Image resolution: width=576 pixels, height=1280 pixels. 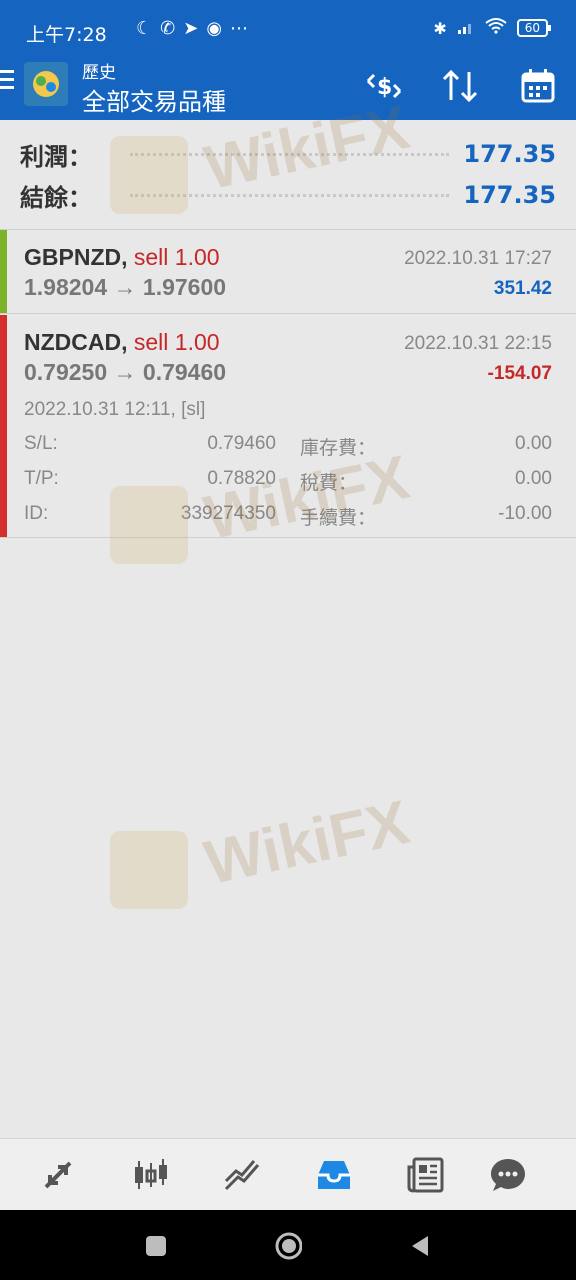 I want to click on status-bar: 上午7:28 ☾ ✆ ➤ ◉ ⋯ ✱ 60, so click(x=288, y=25).